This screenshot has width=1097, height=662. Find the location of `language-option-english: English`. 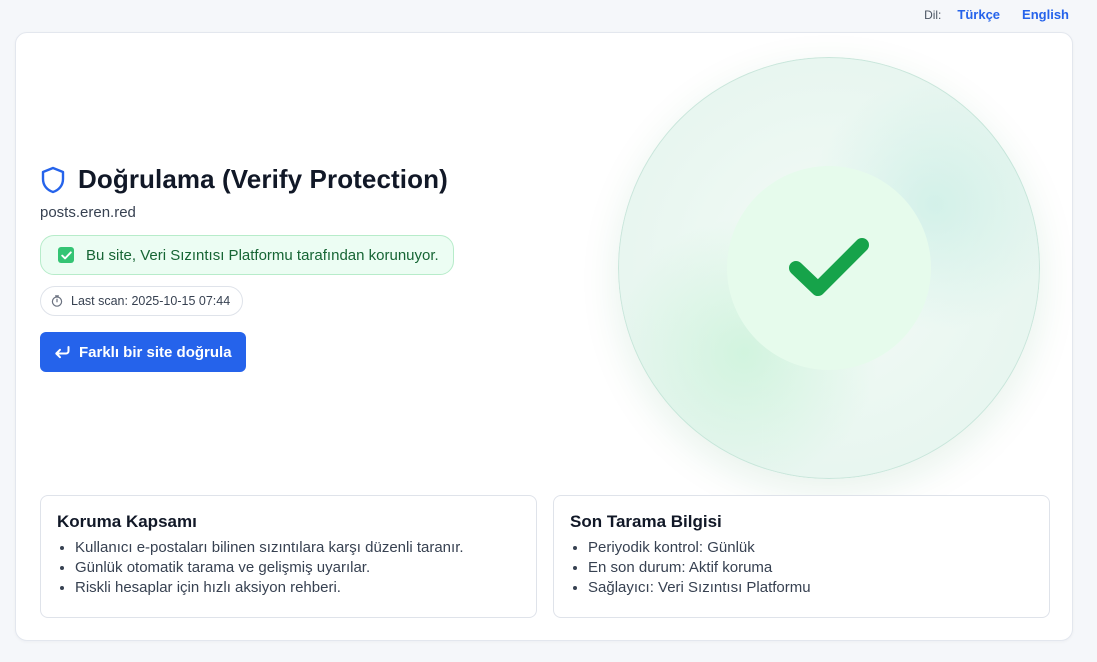

language-option-english: English is located at coordinates (1045, 14).